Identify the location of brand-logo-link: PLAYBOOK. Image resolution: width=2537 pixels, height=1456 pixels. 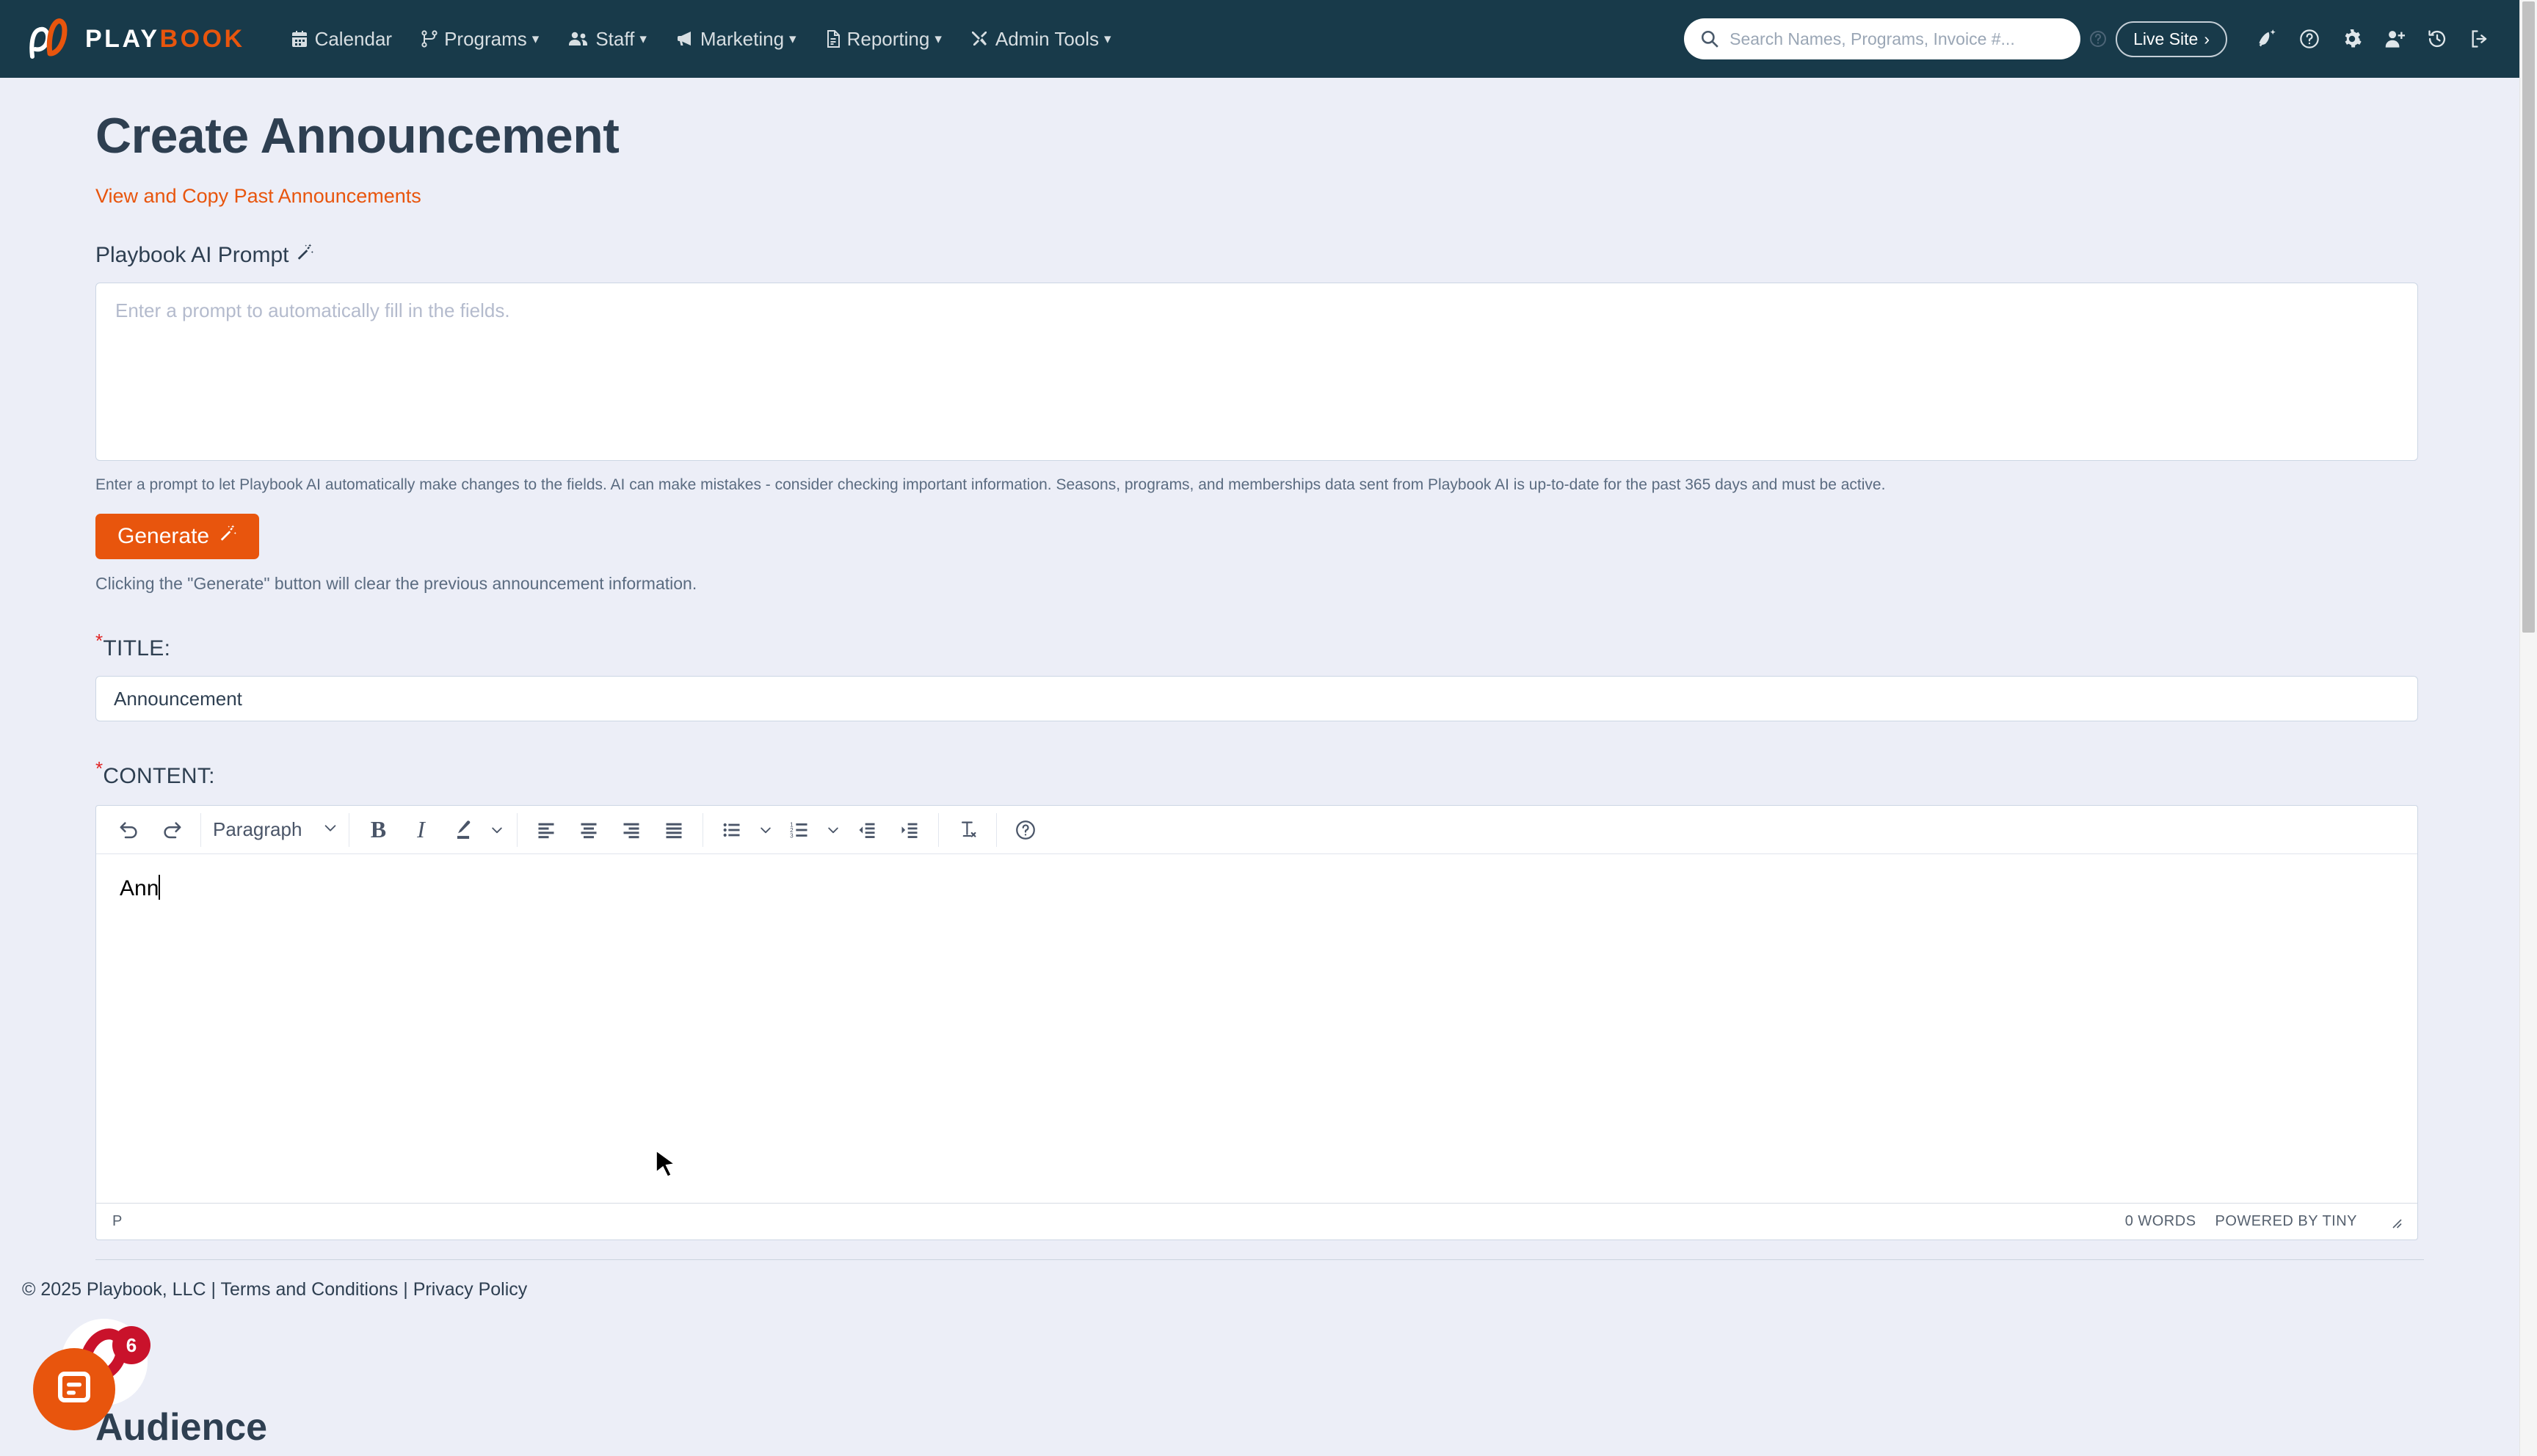
(136, 38).